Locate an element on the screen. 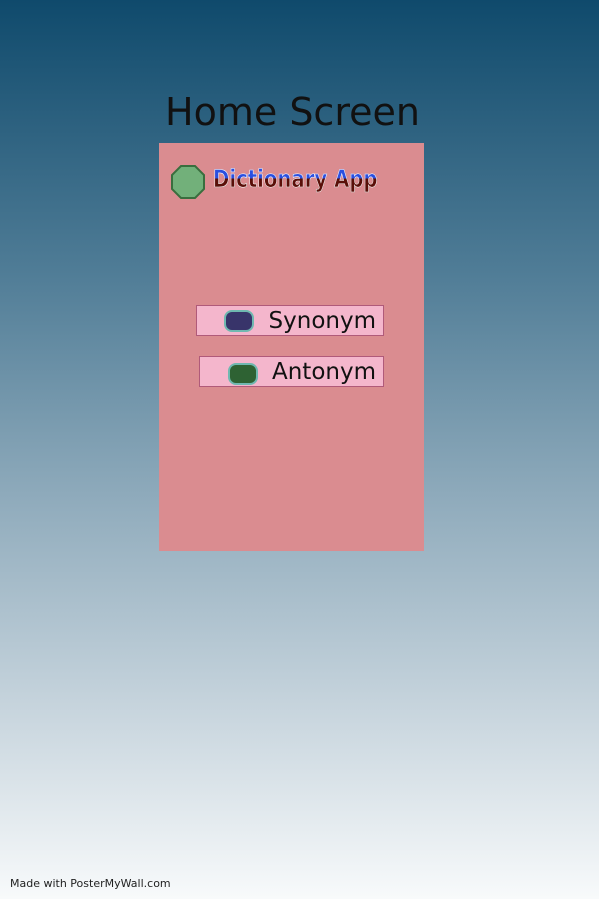 This screenshot has height=899, width=599. synonym-label: Synonym is located at coordinates (322, 320).